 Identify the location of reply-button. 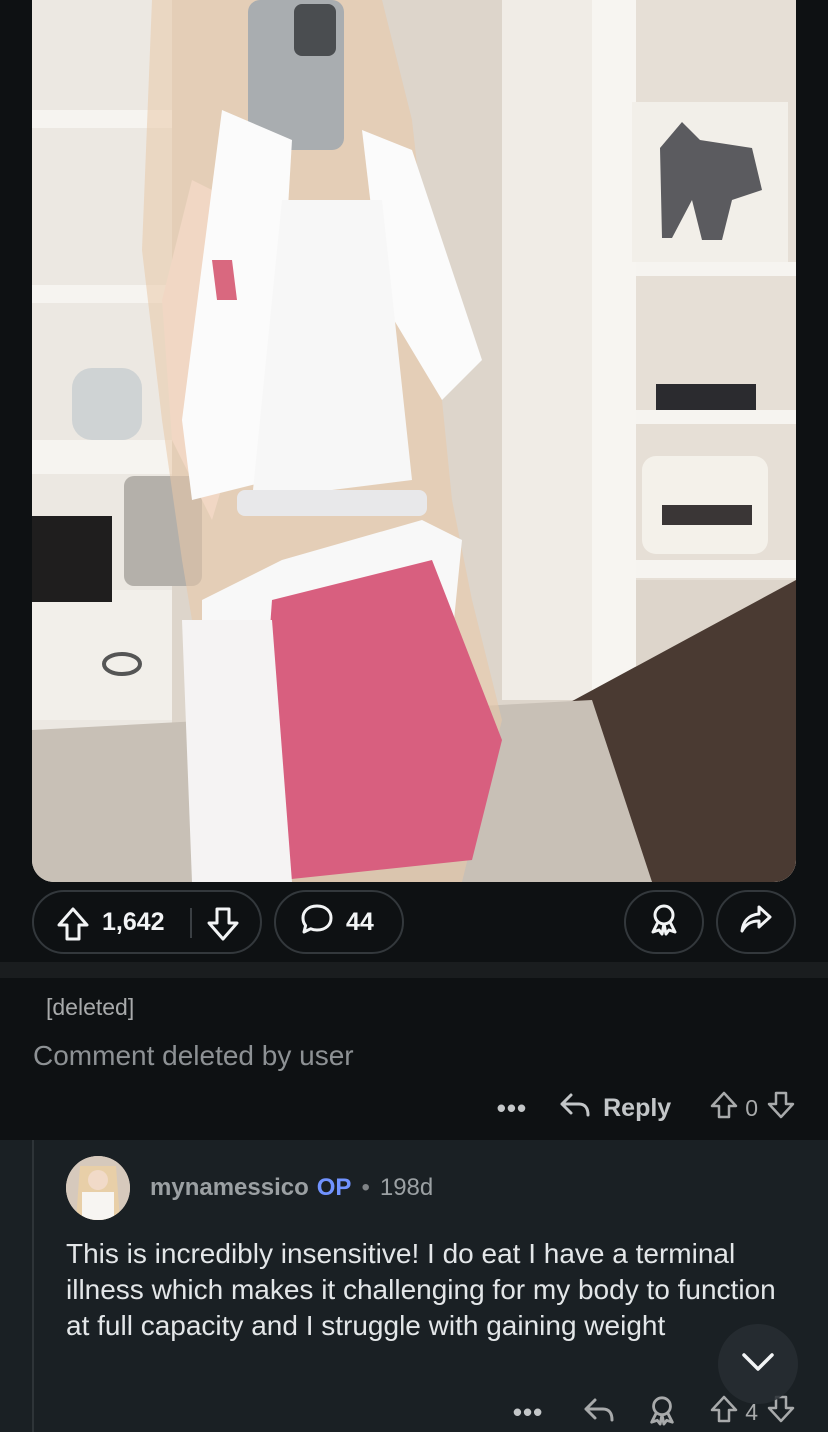
(599, 1412).